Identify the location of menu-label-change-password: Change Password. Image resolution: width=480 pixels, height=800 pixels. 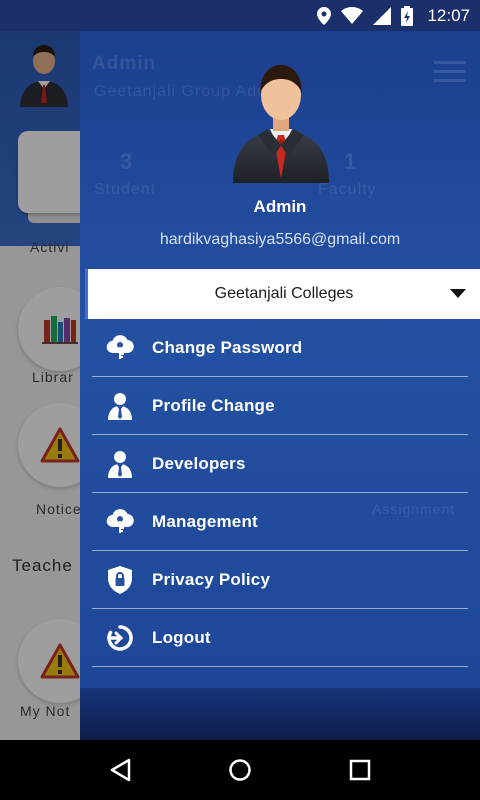
(227, 347).